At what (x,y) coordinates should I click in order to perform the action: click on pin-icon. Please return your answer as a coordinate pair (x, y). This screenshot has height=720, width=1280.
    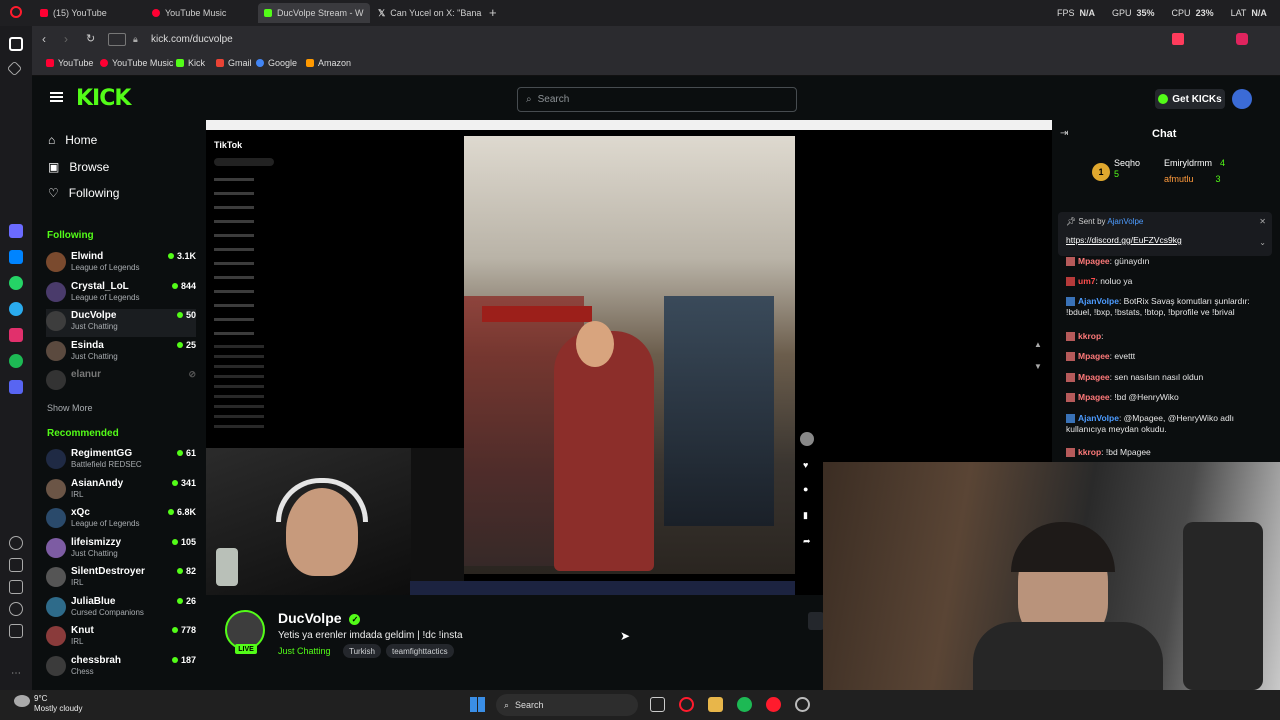
    Looking at the image, I should click on (14, 68).